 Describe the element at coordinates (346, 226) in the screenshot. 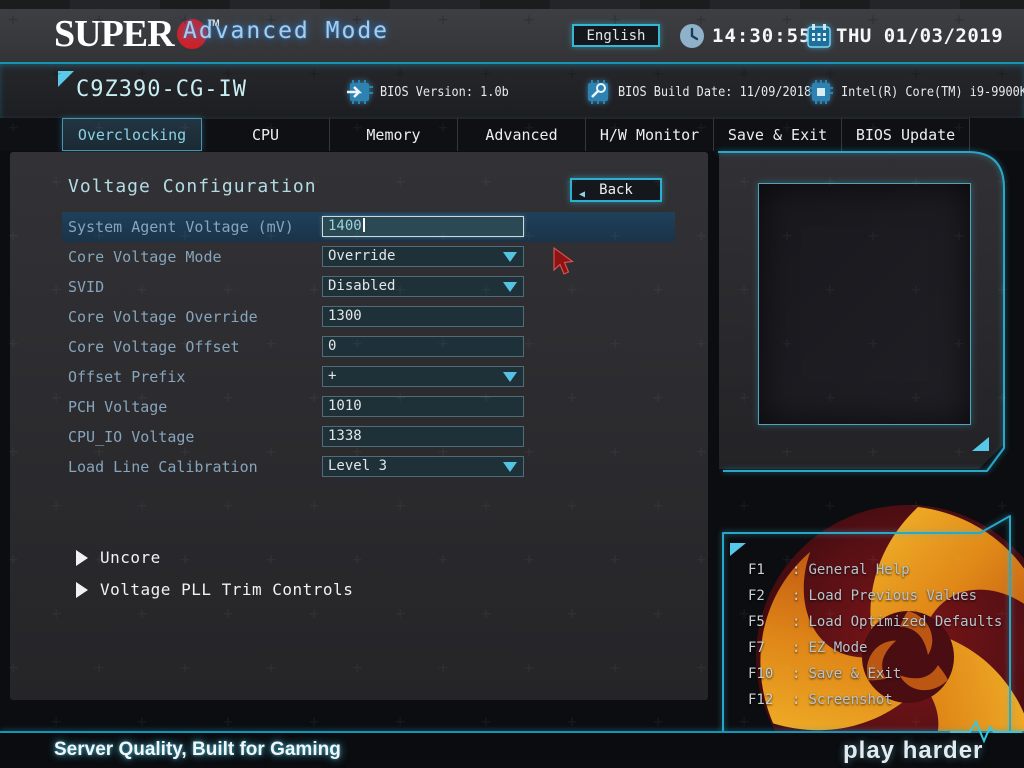

I see `field-value: 1400` at that location.